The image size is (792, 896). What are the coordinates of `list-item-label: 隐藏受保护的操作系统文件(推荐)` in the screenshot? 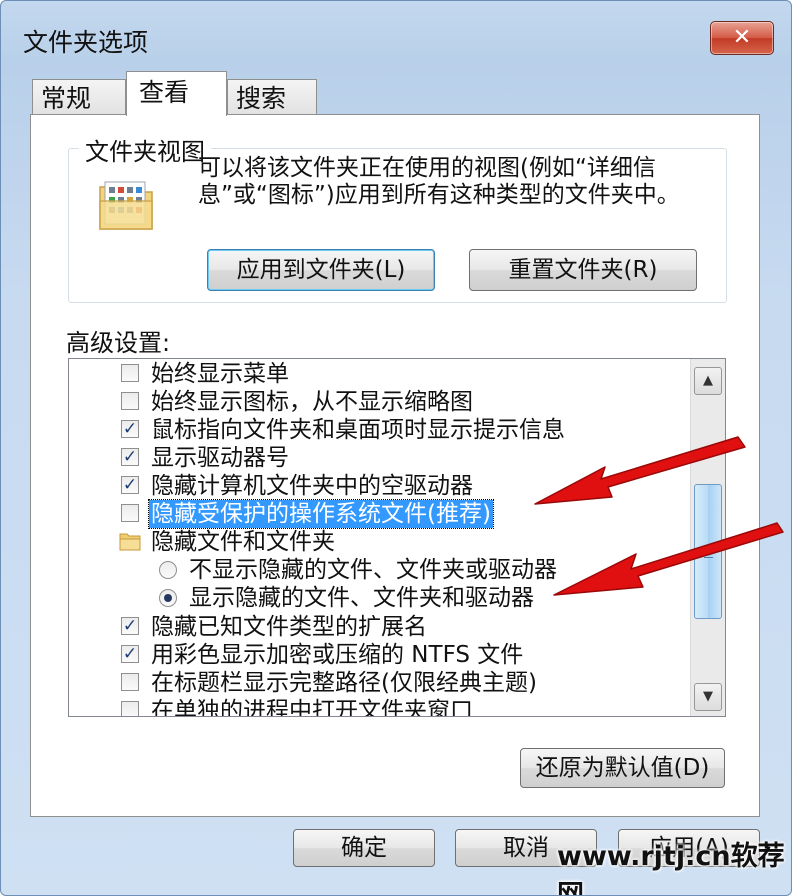 It's located at (321, 514).